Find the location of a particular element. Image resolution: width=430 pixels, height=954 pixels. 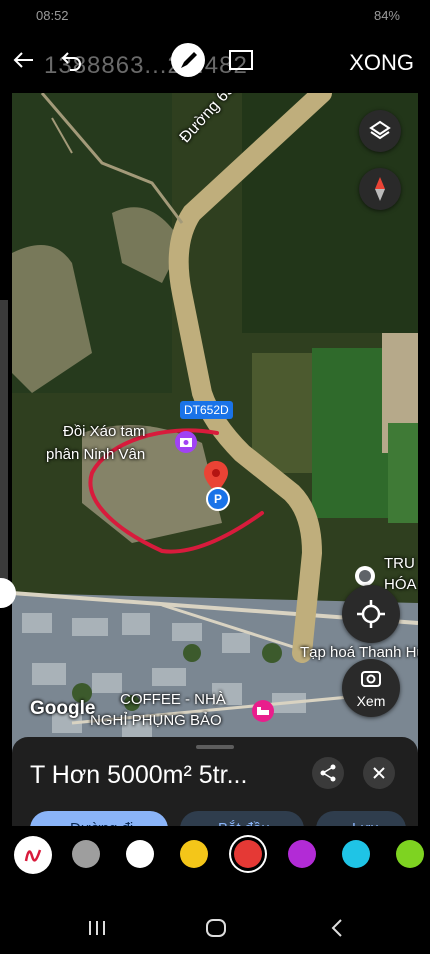

compass-button is located at coordinates (380, 189).